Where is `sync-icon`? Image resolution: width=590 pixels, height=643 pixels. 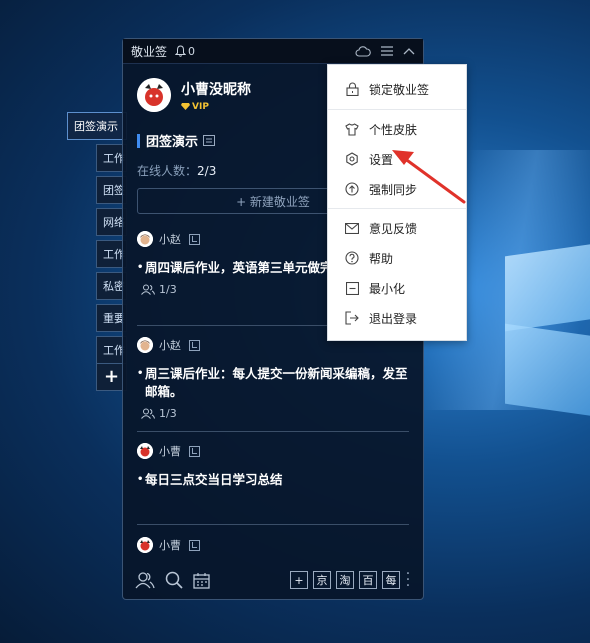
sync-icon is located at coordinates (352, 189).